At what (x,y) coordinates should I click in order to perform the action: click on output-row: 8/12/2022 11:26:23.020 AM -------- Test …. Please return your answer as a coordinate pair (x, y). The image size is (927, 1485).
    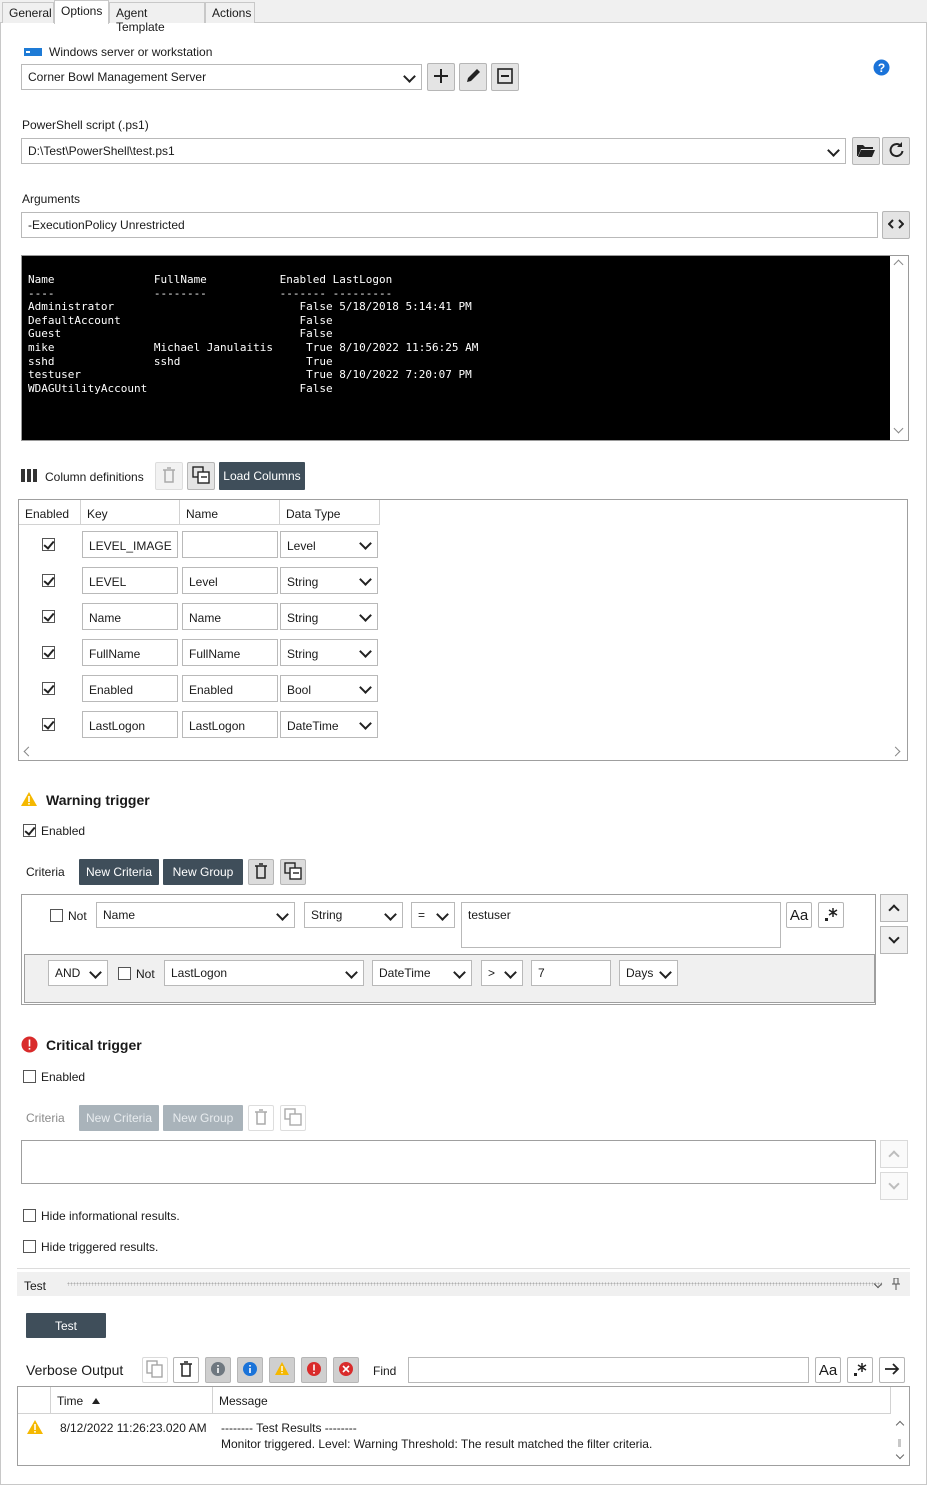
    Looking at the image, I should click on (454, 1440).